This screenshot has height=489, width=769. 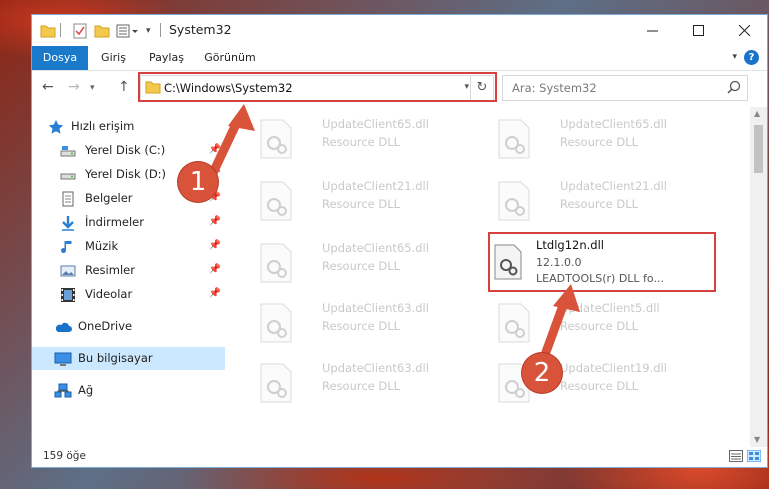 What do you see at coordinates (63, 391) in the screenshot?
I see `network-icon` at bounding box center [63, 391].